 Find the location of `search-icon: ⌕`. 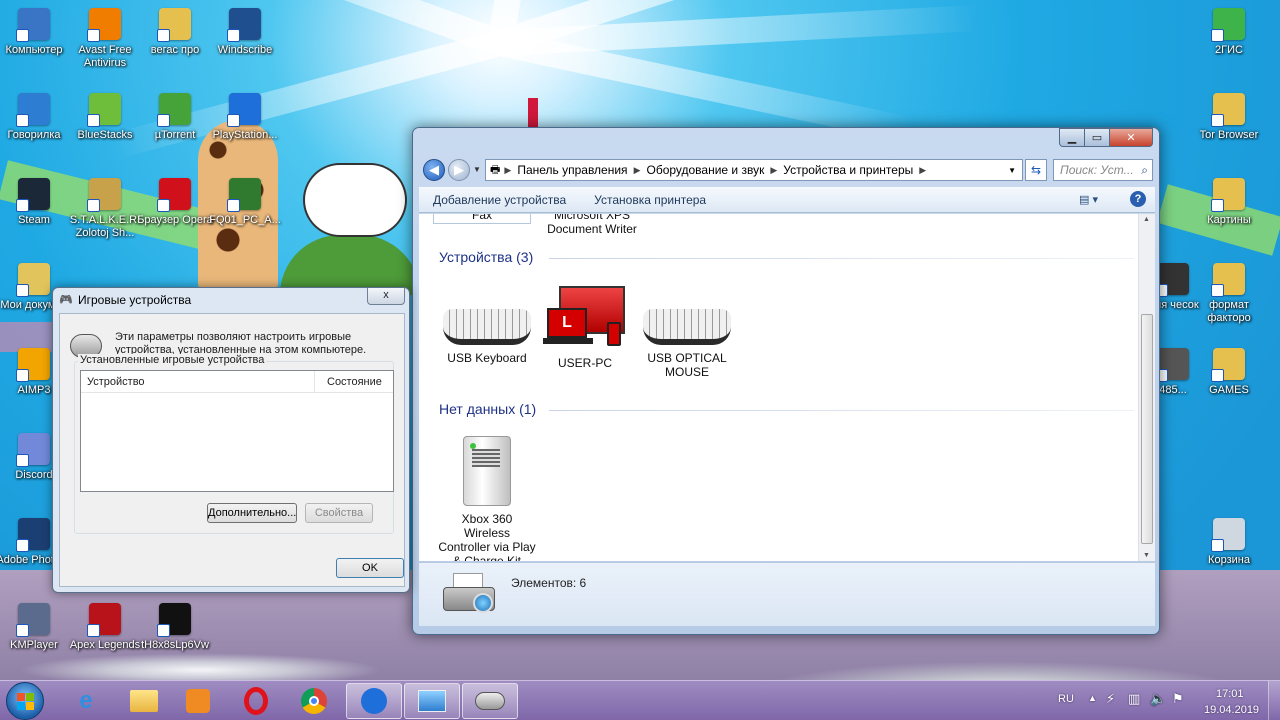

search-icon: ⌕ is located at coordinates (1144, 170).